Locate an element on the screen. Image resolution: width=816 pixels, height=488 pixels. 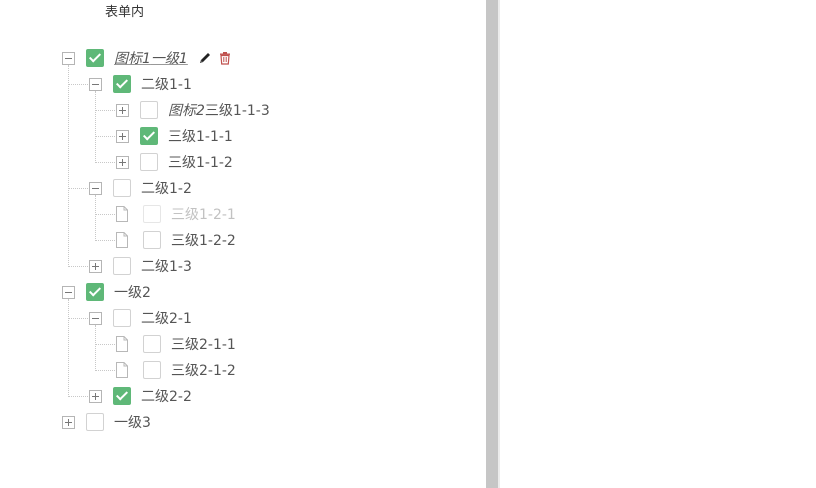
tree-node: 图标2三级1-1-3 is located at coordinates (240, 111).